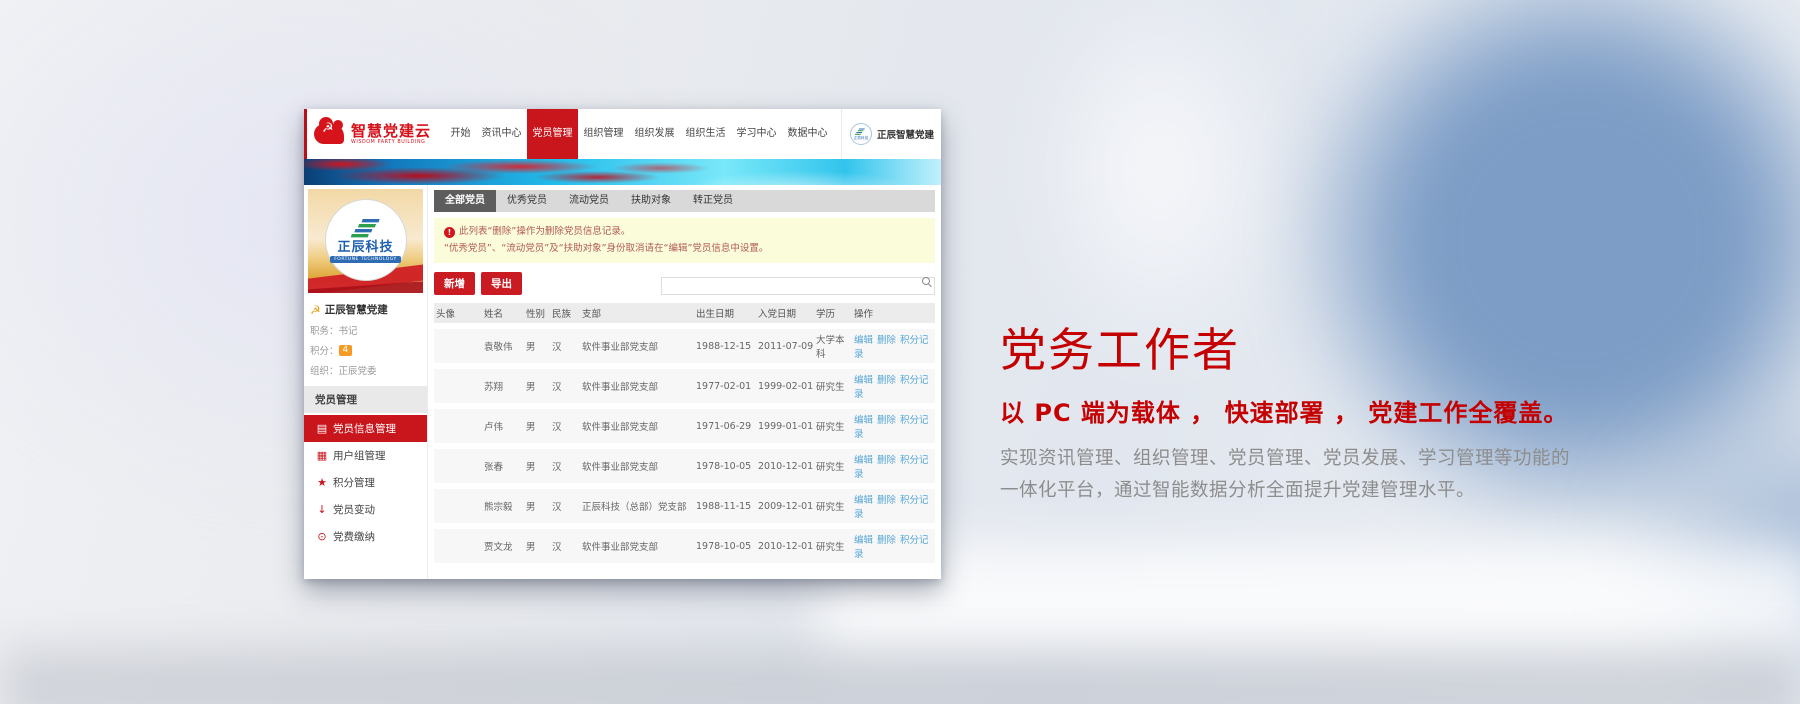 The image size is (1800, 704). What do you see at coordinates (634, 508) in the screenshot?
I see `cell-branch: 正辰科技（总部）党支部` at bounding box center [634, 508].